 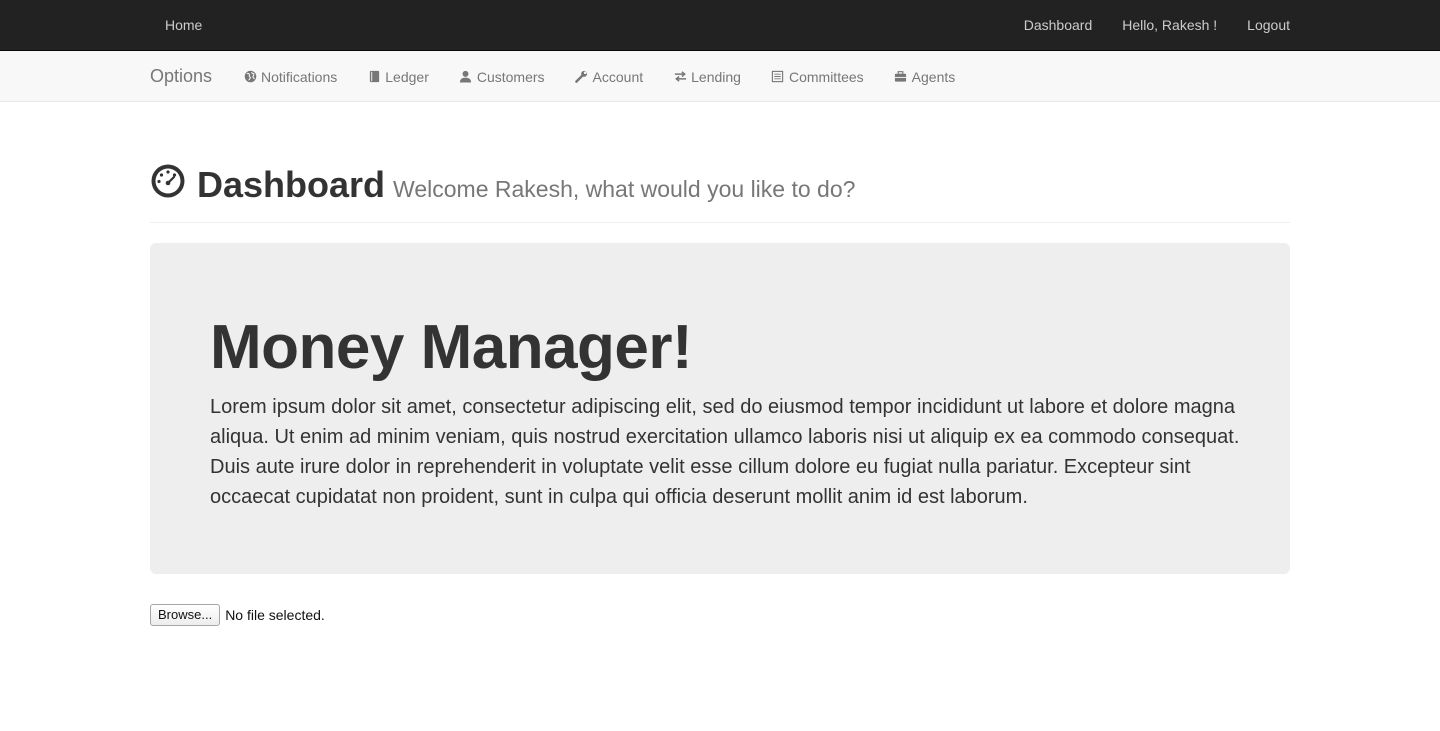 I want to click on jumbotron-title: Money Manager!, so click(x=451, y=347).